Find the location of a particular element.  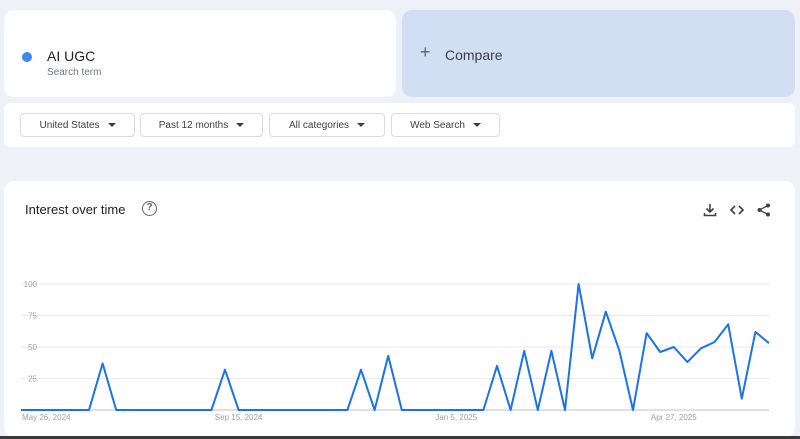

time-range-filter-dropdown: Past 12 months is located at coordinates (201, 125).